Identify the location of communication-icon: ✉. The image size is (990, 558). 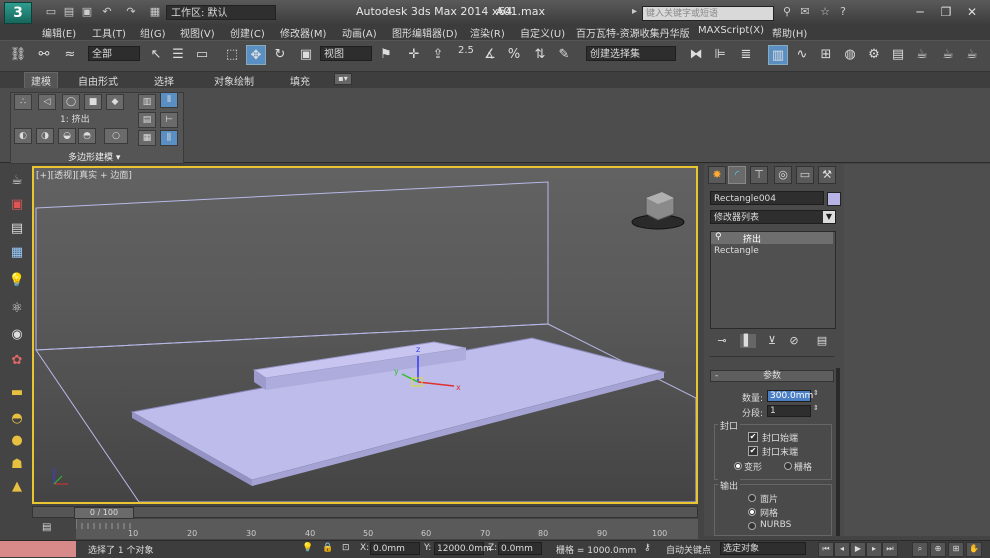
(805, 12).